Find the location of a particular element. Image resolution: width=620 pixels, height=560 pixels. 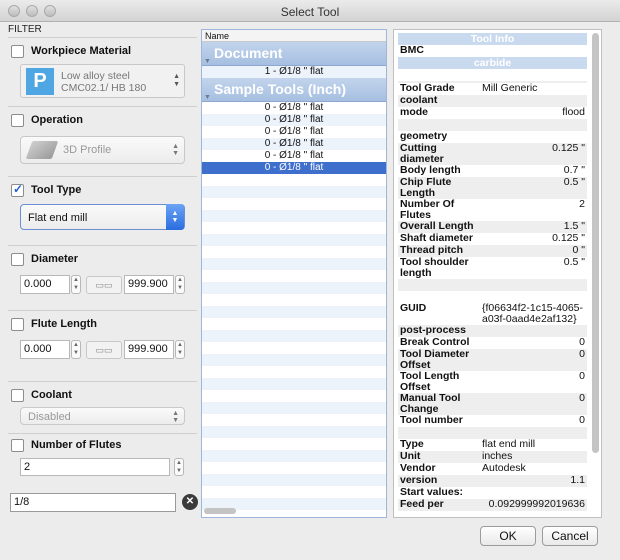

coolant-value: Disabled is located at coordinates (49, 417).